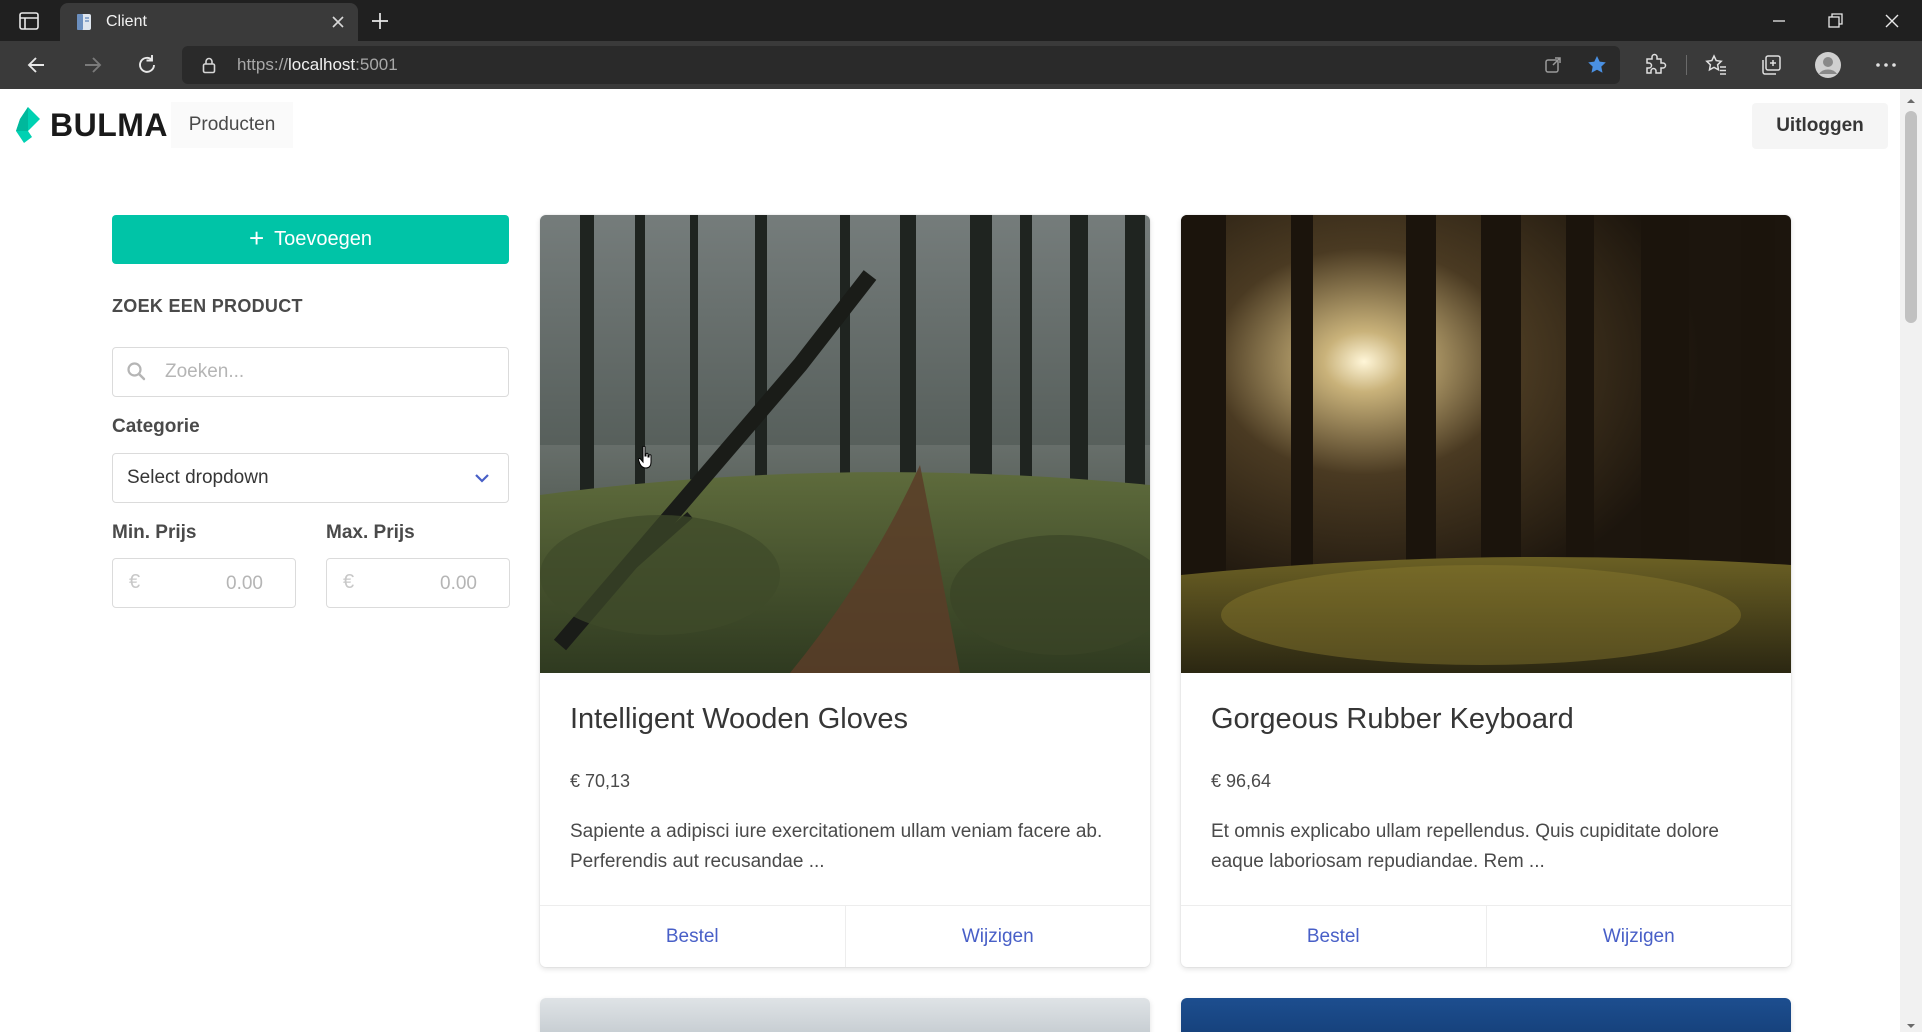 This screenshot has height=1036, width=1922. Describe the element at coordinates (232, 125) in the screenshot. I see `nav-item-producten: Producten` at that location.